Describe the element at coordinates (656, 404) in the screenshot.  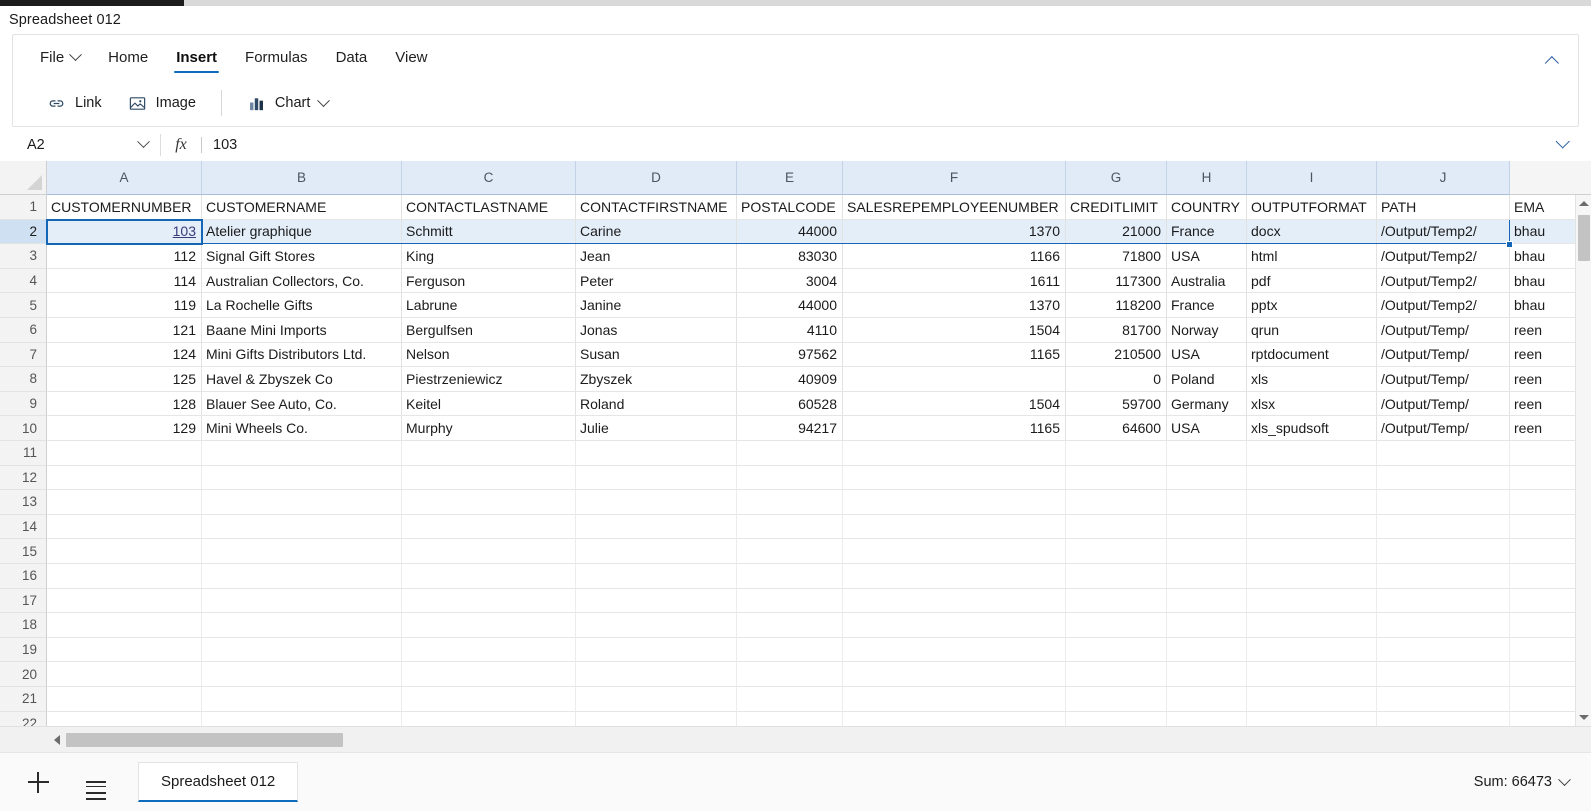
I see `cell-D9: Roland` at that location.